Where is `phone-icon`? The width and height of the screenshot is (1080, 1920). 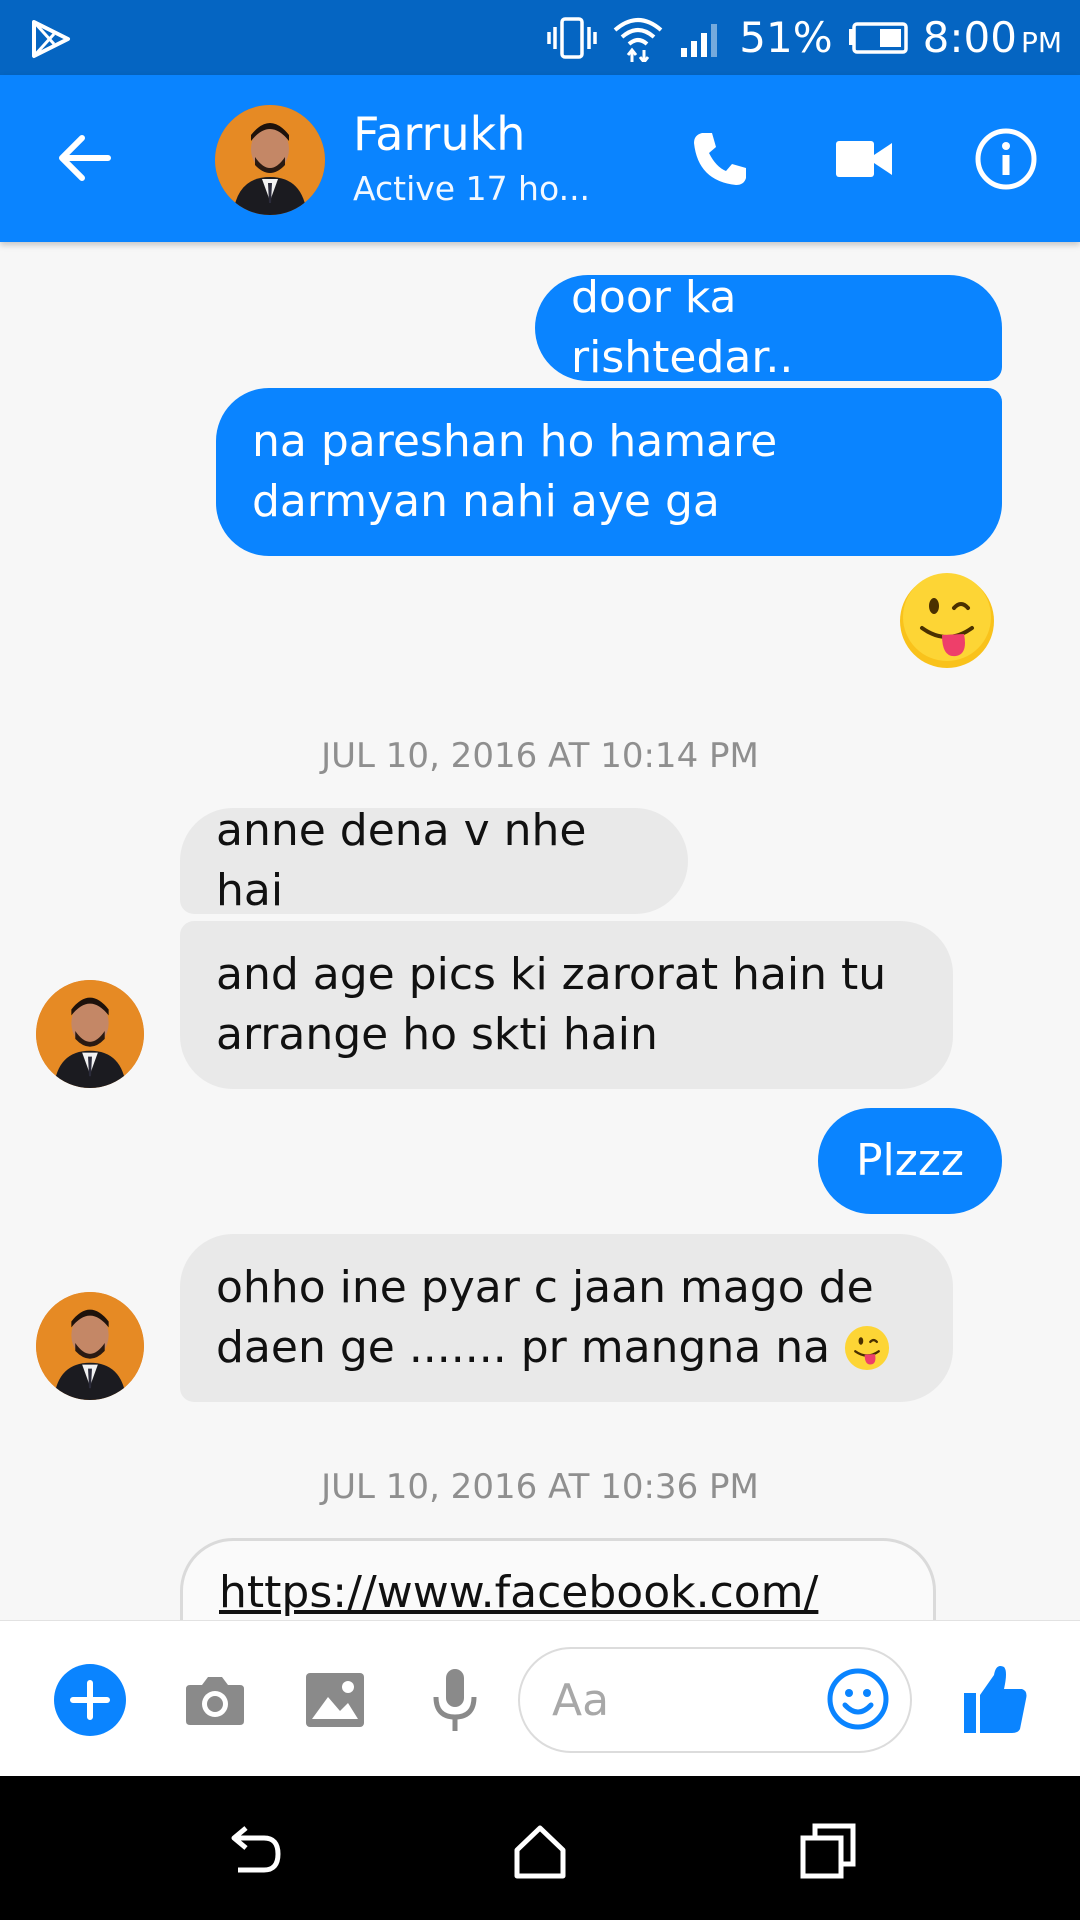 phone-icon is located at coordinates (720, 159).